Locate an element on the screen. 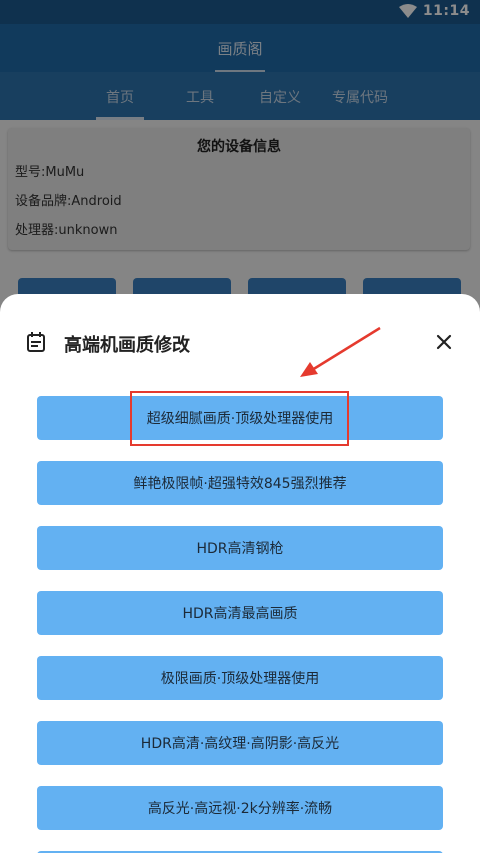 The width and height of the screenshot is (480, 853). option-button: HDR高清钢枪 is located at coordinates (240, 548).